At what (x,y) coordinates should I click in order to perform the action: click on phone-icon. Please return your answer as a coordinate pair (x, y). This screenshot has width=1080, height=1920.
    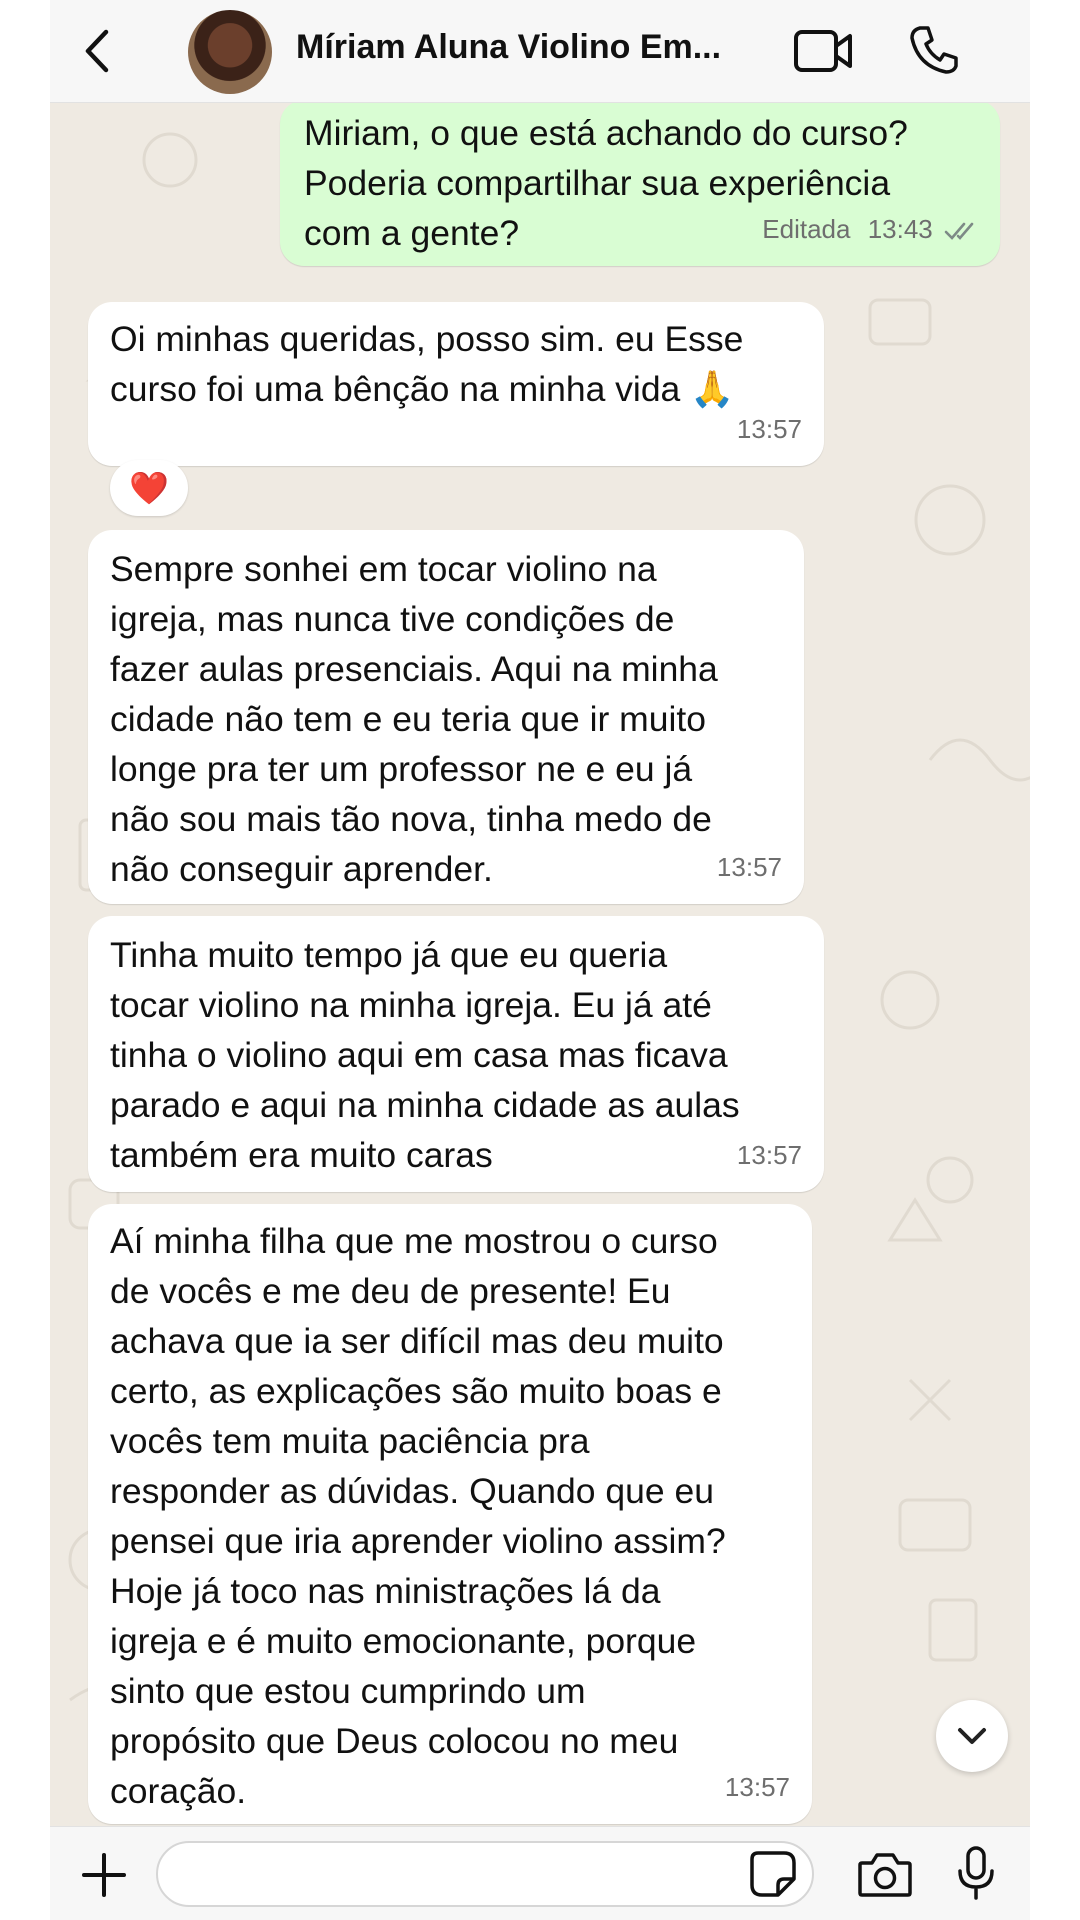
    Looking at the image, I should click on (934, 50).